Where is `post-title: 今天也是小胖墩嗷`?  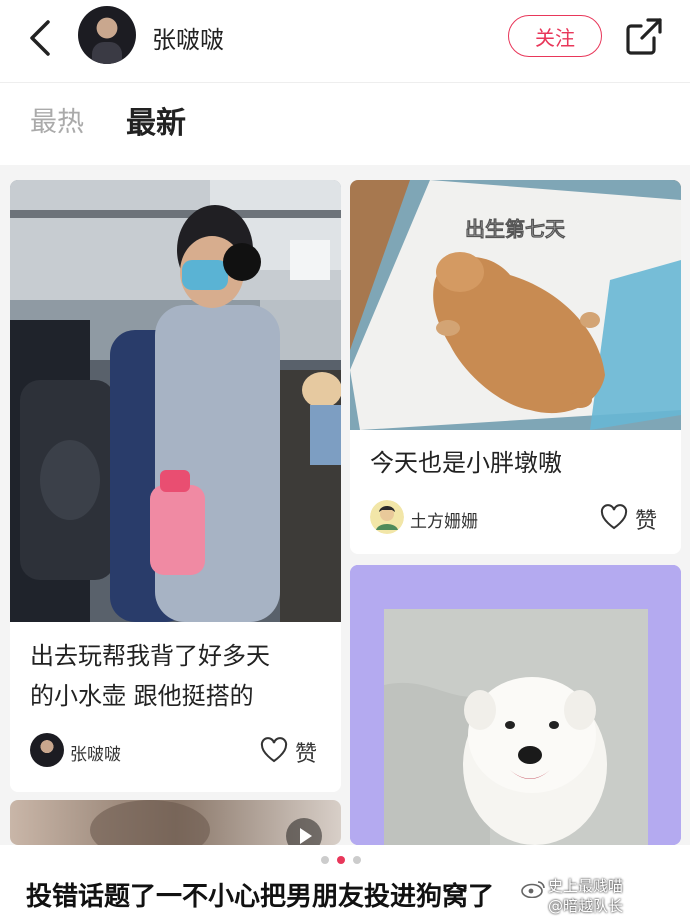
post-title: 今天也是小胖墩嗷 is located at coordinates (466, 463).